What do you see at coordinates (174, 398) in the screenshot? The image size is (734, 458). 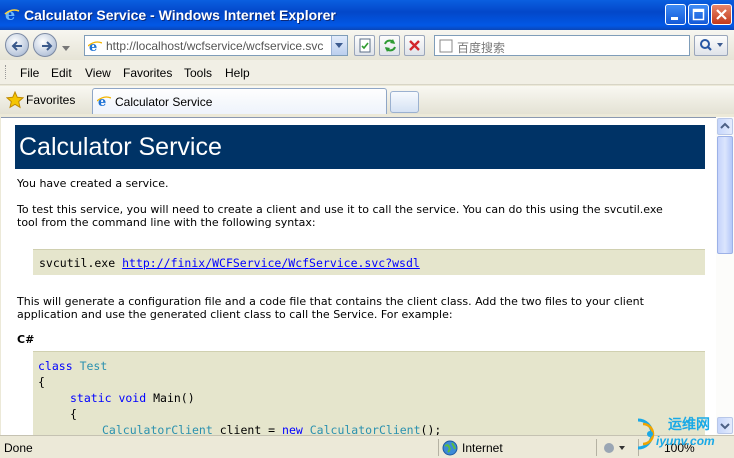 I see `code-method: Main()` at bounding box center [174, 398].